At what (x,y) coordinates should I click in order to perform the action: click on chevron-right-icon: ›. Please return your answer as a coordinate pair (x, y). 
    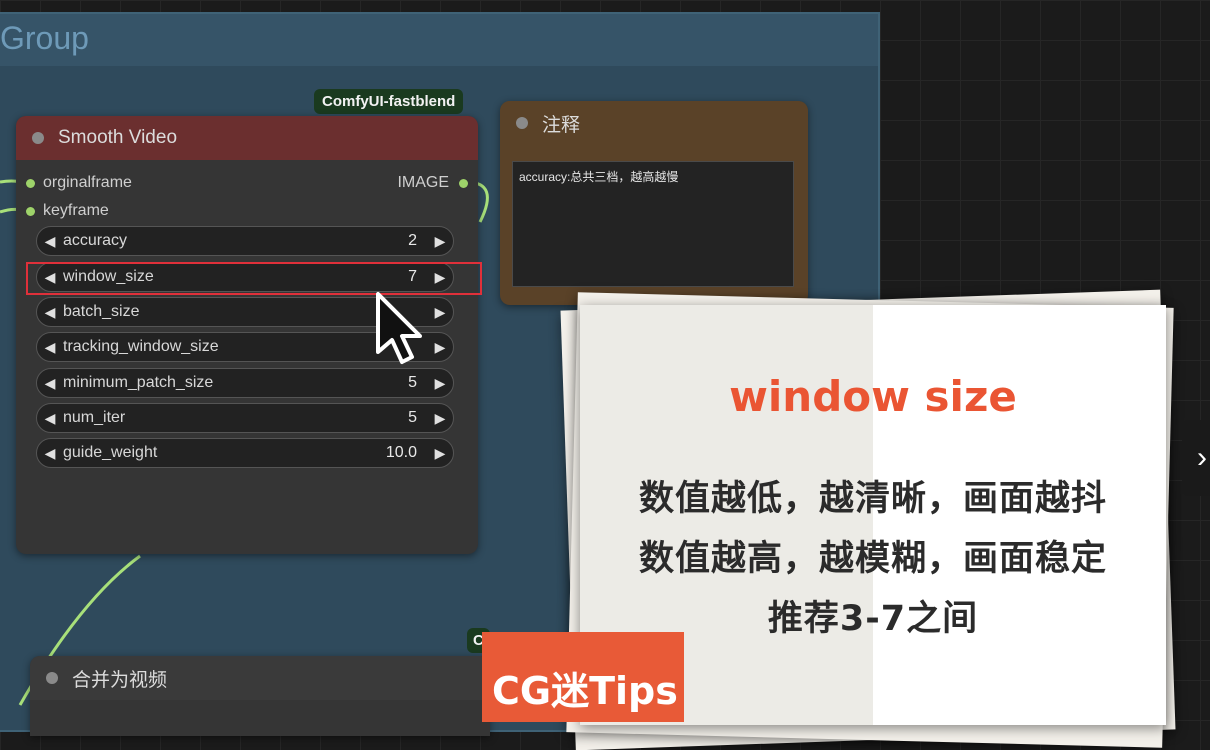
    Looking at the image, I should click on (1196, 458).